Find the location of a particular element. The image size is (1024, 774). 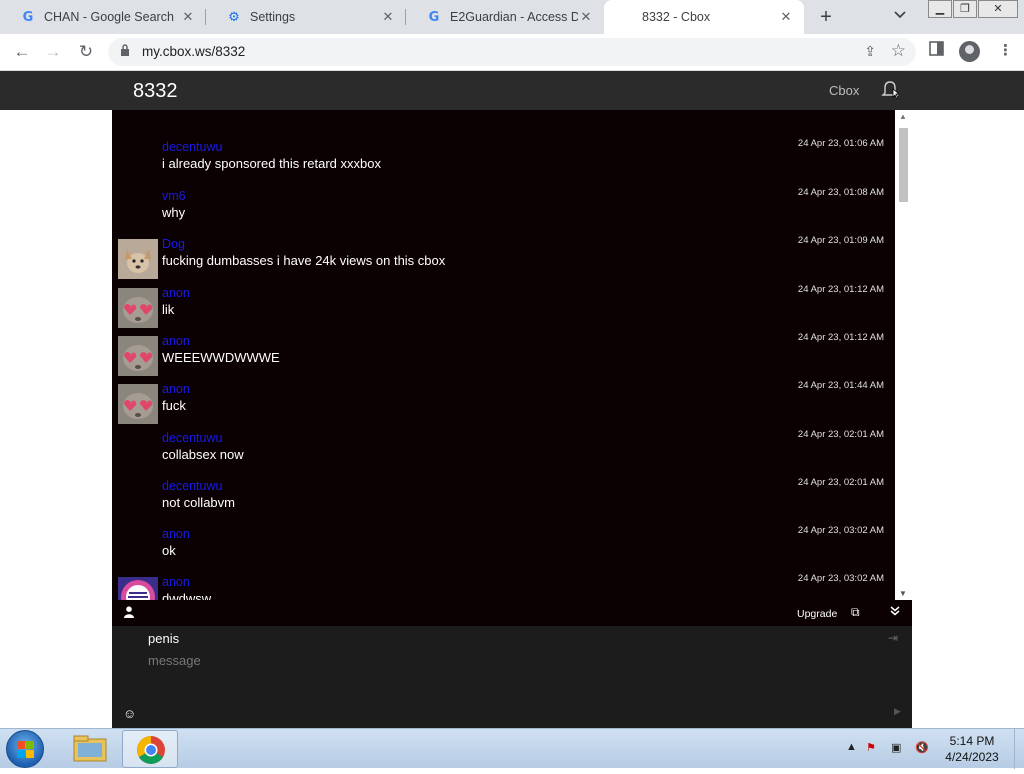

action-center-flag-icon: ⚑ is located at coordinates (871, 747).